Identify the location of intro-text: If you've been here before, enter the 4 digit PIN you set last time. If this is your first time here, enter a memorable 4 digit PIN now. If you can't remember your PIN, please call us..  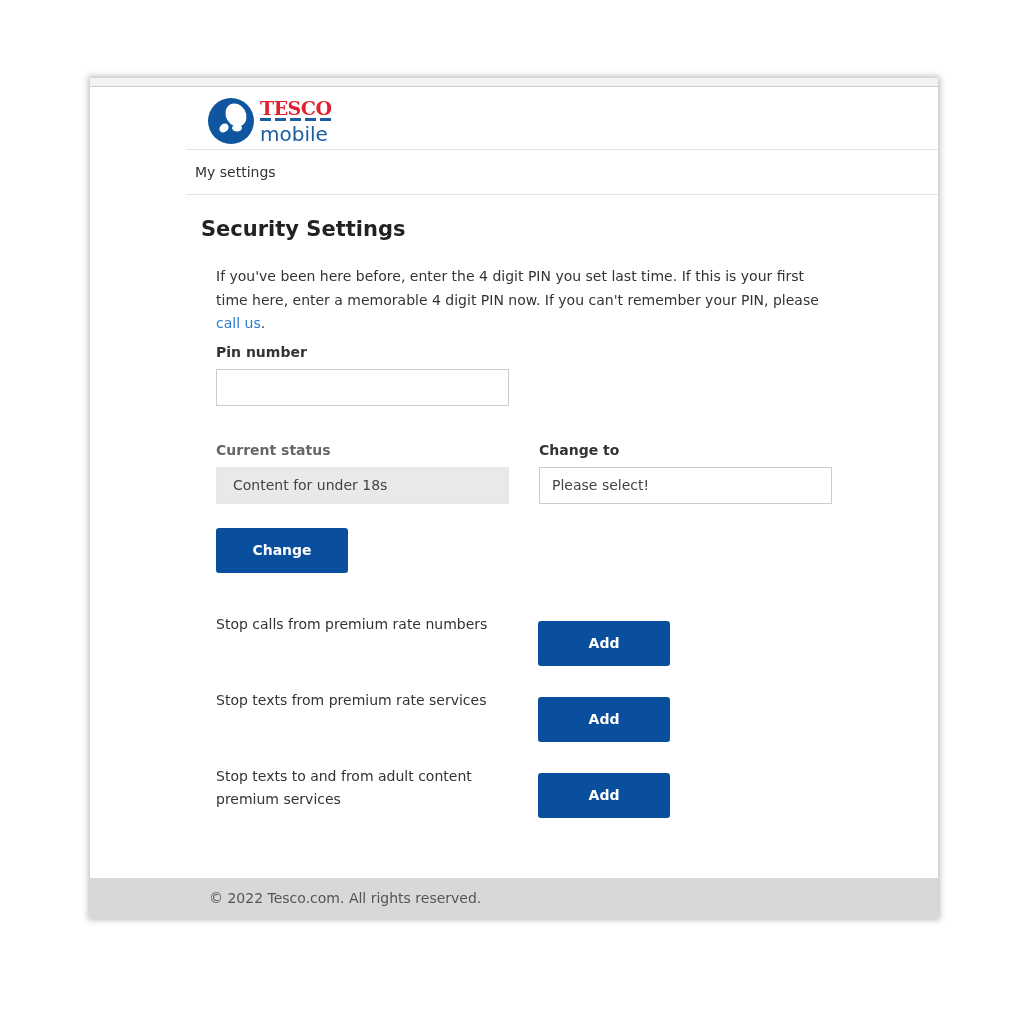
(518, 300).